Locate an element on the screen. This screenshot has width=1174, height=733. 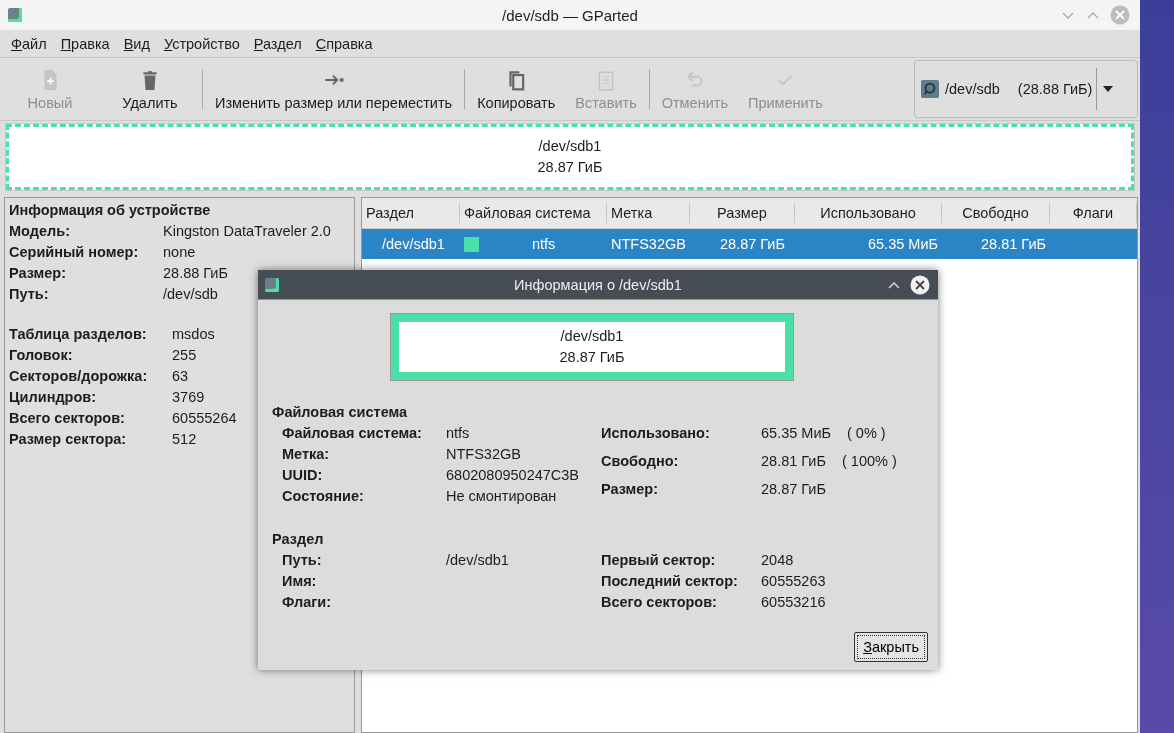
resize-button: Изменить размер или переместить is located at coordinates (334, 89).